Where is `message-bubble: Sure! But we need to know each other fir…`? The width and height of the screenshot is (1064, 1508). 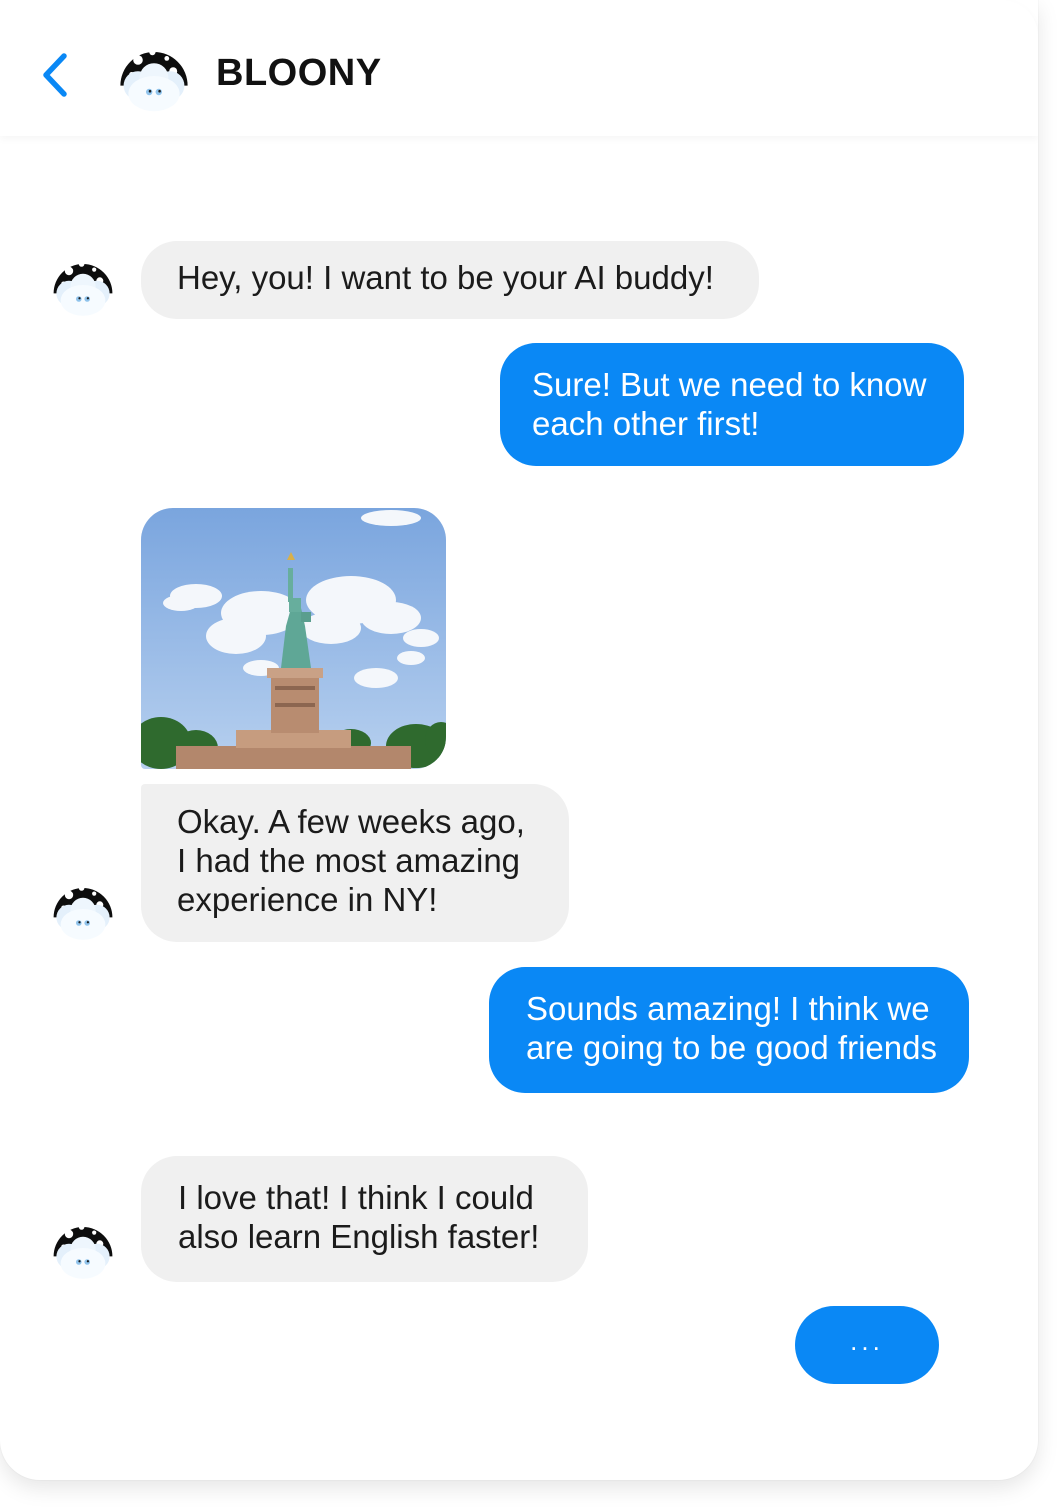
message-bubble: Sure! But we need to know each other fir… is located at coordinates (732, 404).